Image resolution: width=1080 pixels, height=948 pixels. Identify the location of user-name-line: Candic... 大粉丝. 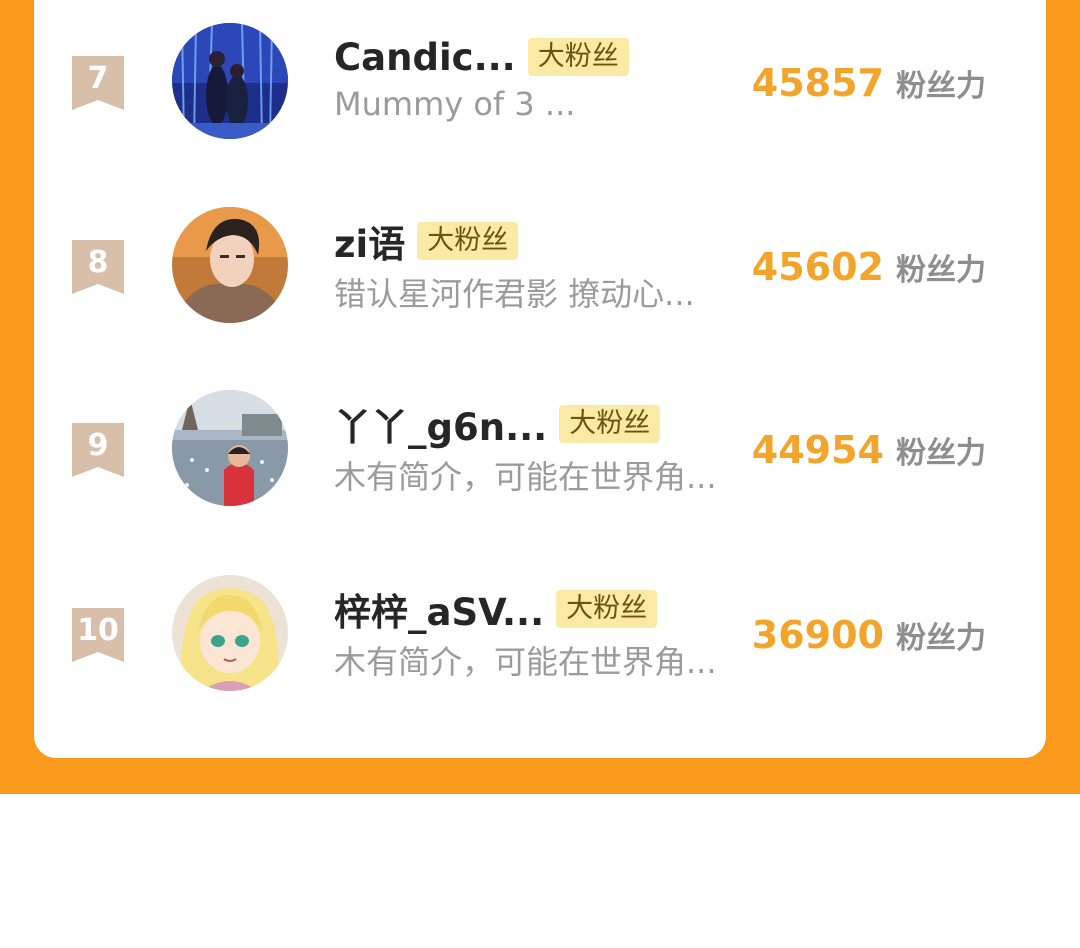
(481, 57).